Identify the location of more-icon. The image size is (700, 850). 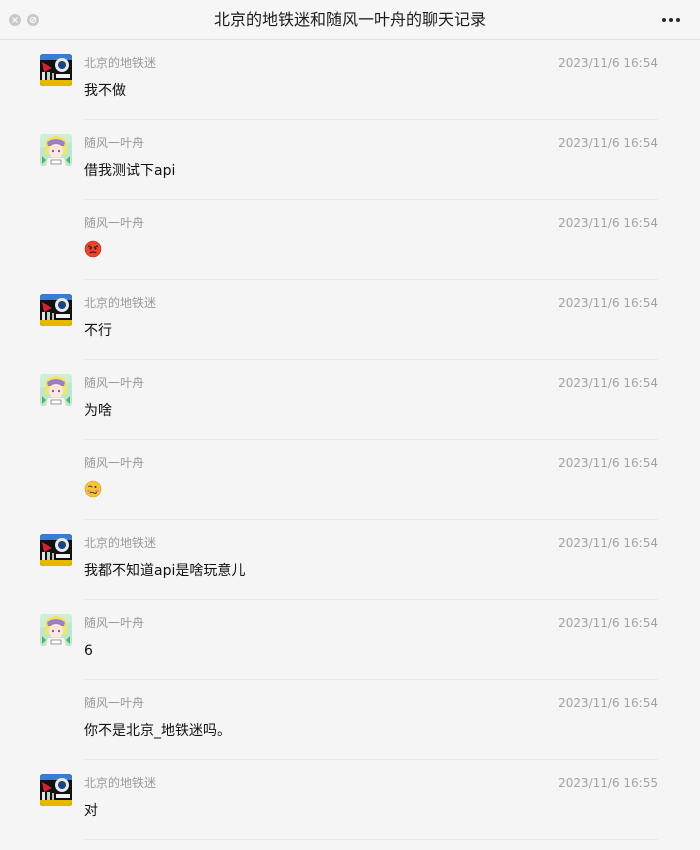
(671, 20).